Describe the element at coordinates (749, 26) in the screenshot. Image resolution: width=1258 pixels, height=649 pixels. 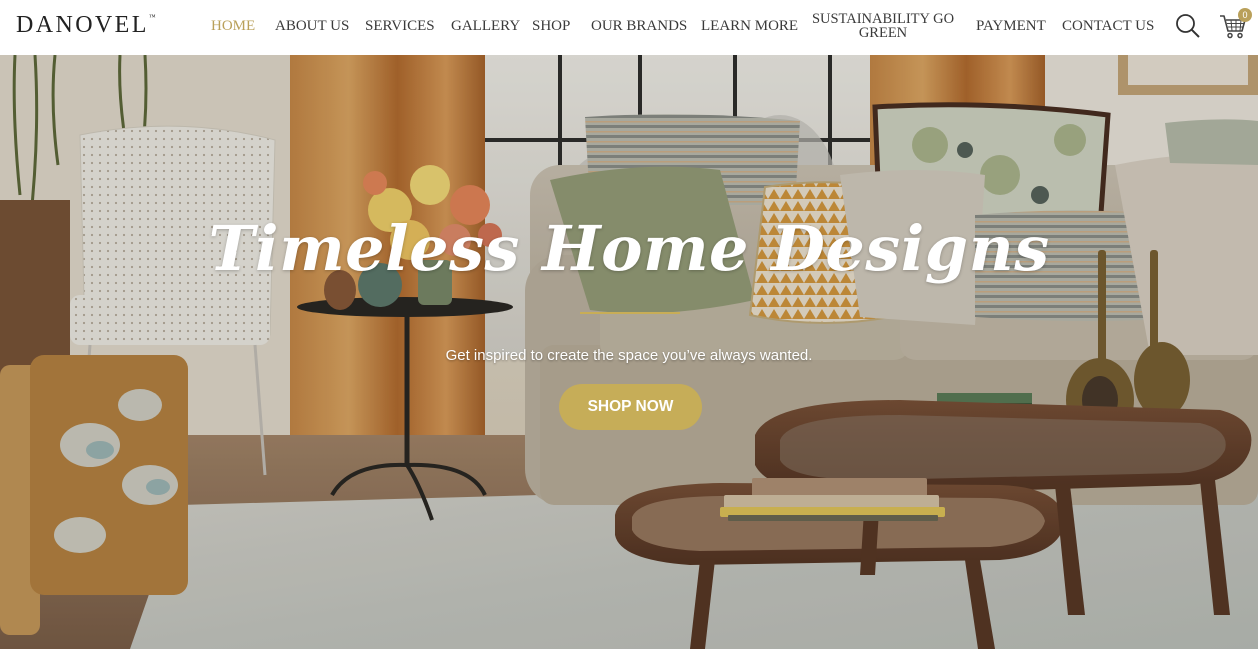
I see `nav-learn-more: LEARN MORE` at that location.